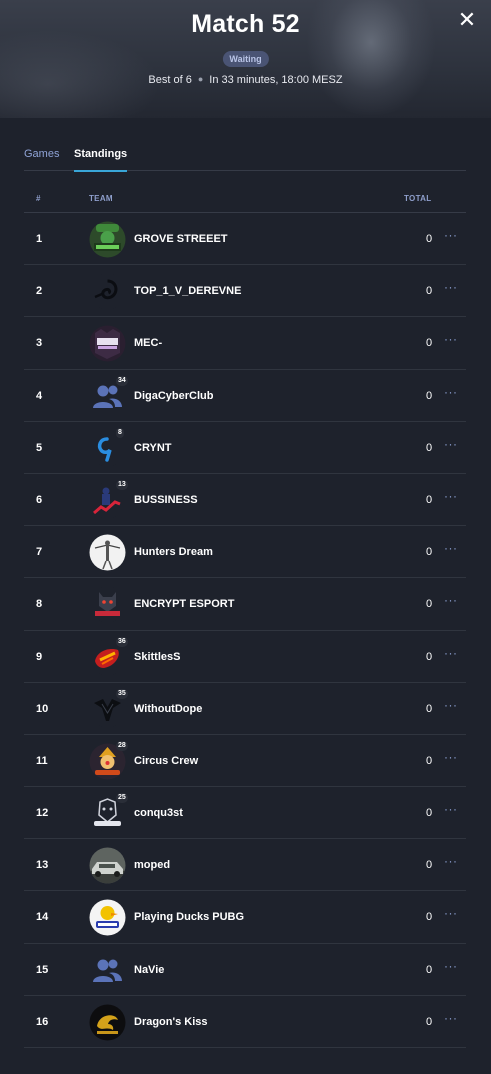 The width and height of the screenshot is (491, 1074). I want to click on tab-standings: Standings, so click(101, 160).